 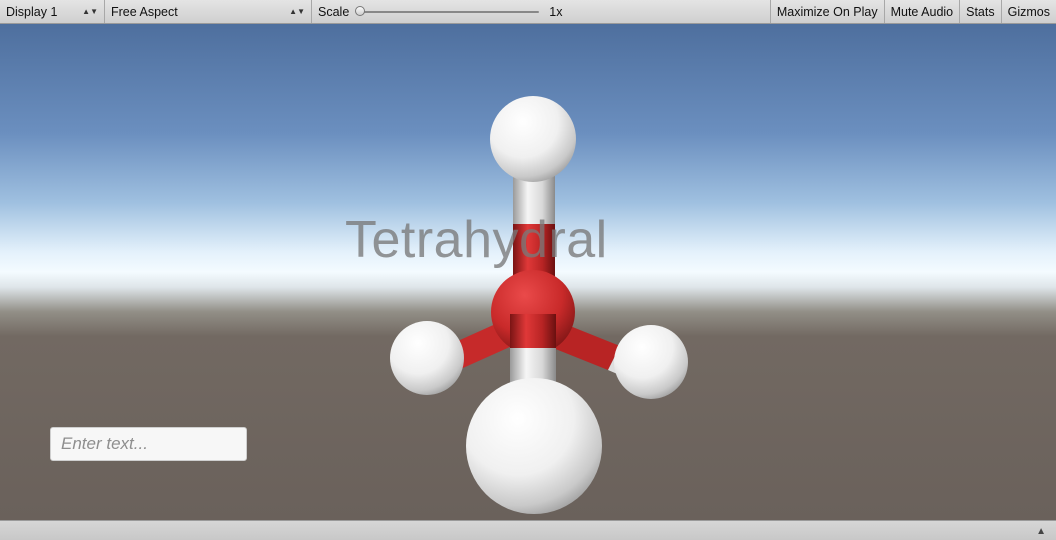 I want to click on stats-label: Stats, so click(x=980, y=11).